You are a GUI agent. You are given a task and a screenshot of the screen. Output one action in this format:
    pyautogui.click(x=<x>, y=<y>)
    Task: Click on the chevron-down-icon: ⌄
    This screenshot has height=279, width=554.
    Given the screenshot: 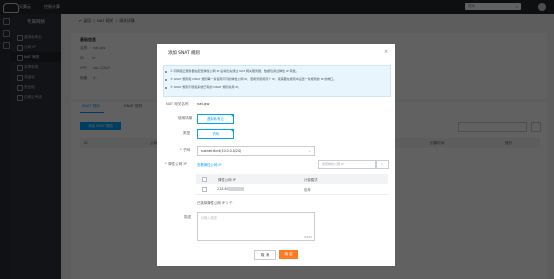 What is the action you would take?
    pyautogui.click(x=309, y=151)
    